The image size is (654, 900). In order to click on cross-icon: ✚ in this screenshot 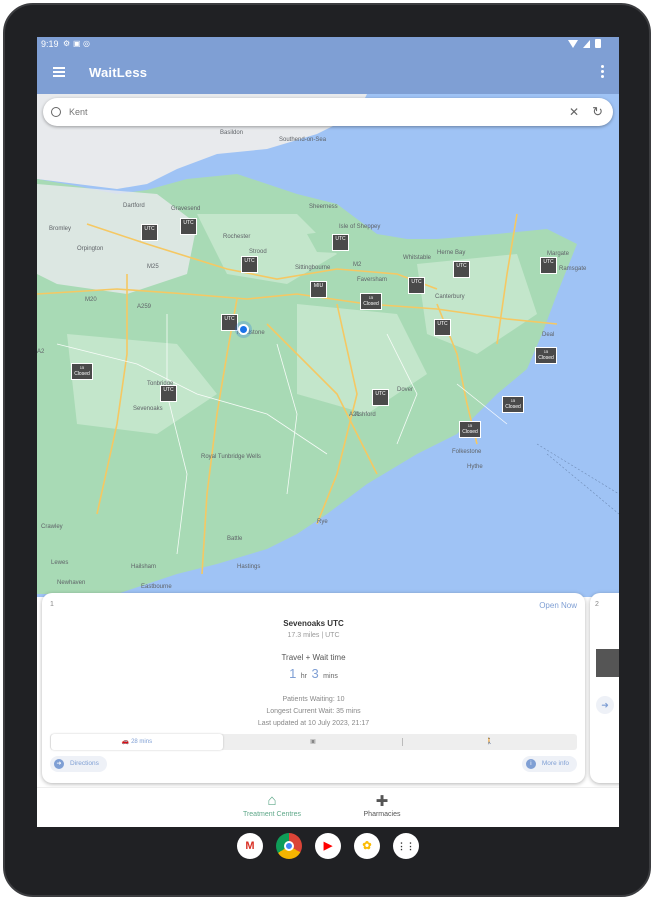, I will do `click(382, 801)`.